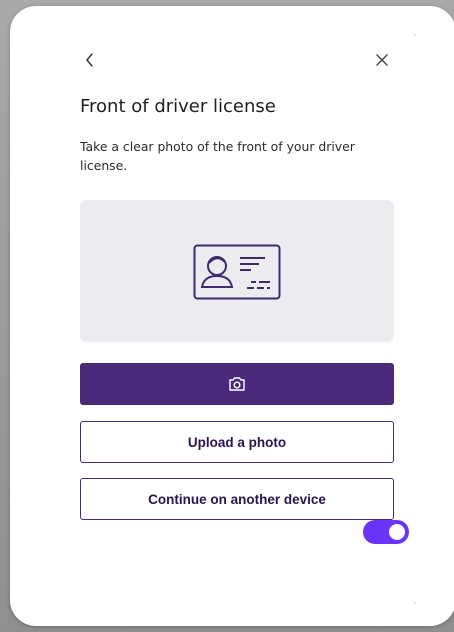 This screenshot has width=454, height=632. I want to click on camera-icon, so click(237, 384).